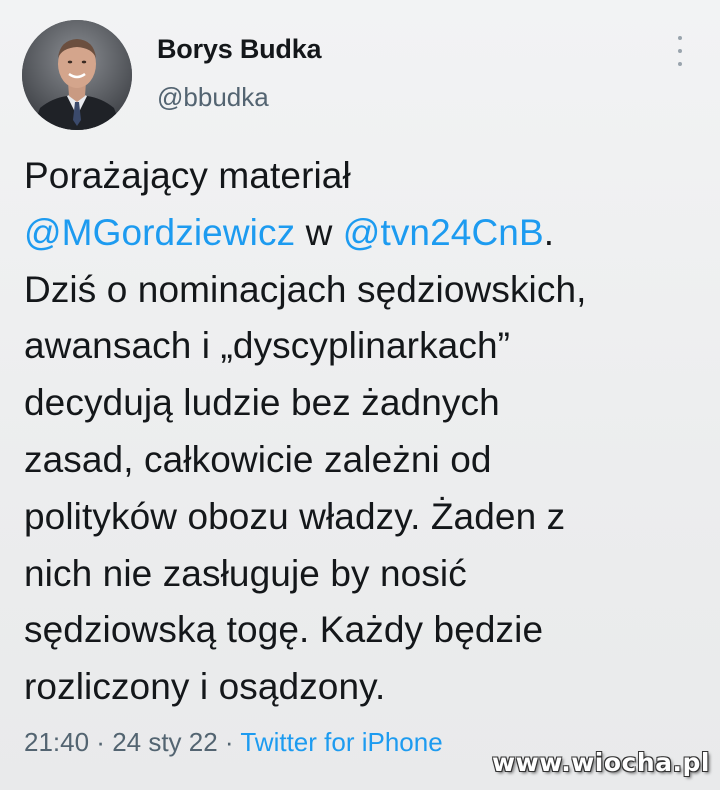 Image resolution: width=720 pixels, height=790 pixels. I want to click on tweet-text-segment: Porażający materiał, so click(187, 175).